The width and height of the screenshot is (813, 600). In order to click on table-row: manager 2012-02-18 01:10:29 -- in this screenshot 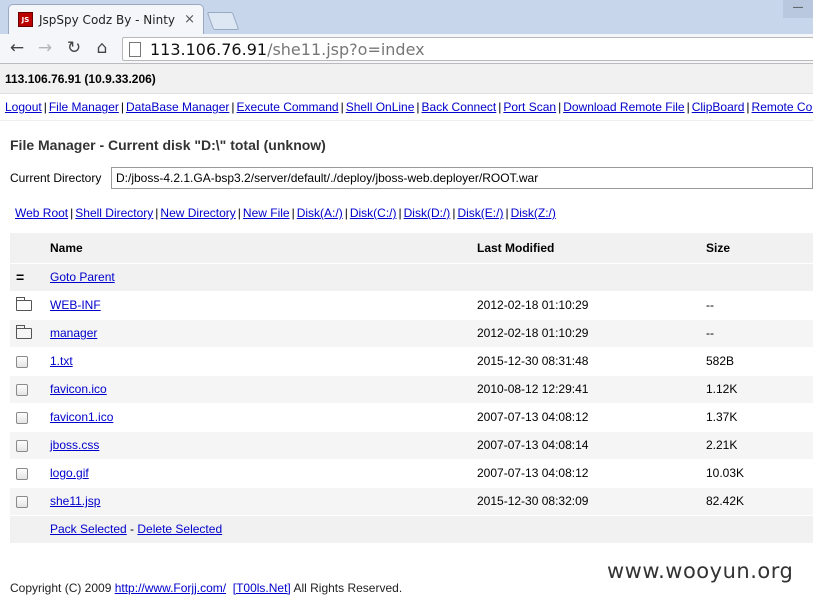, I will do `click(411, 333)`.